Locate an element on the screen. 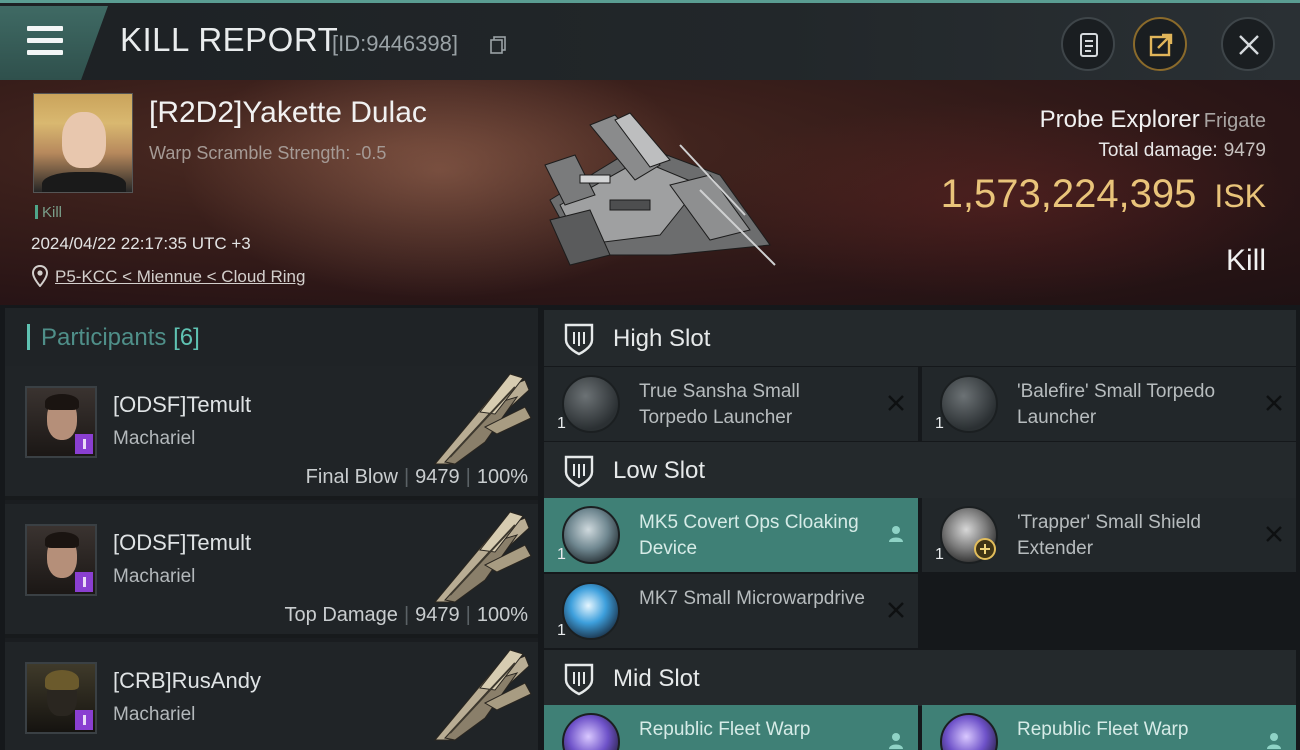 The width and height of the screenshot is (1300, 750). low-slot-label: Low Slot is located at coordinates (659, 470).